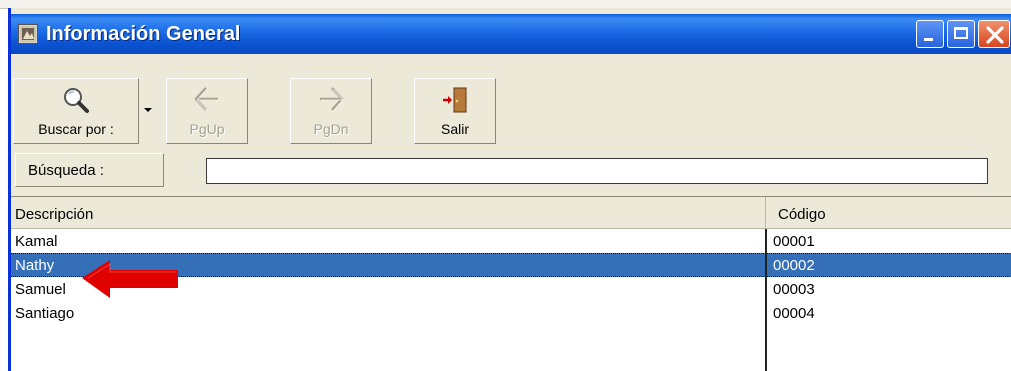  Describe the element at coordinates (76, 100) in the screenshot. I see `magnifier-icon` at that location.